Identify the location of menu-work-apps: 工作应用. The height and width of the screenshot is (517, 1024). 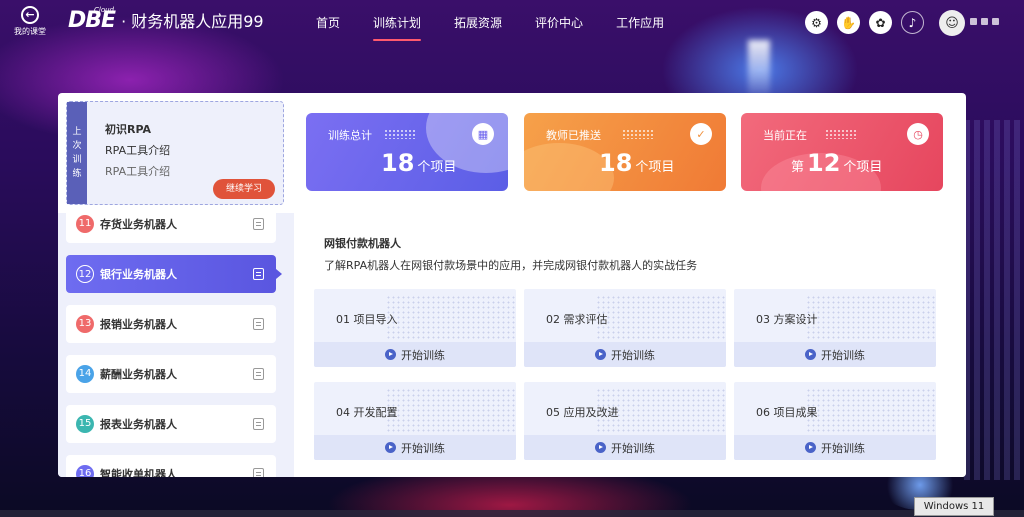
(640, 23).